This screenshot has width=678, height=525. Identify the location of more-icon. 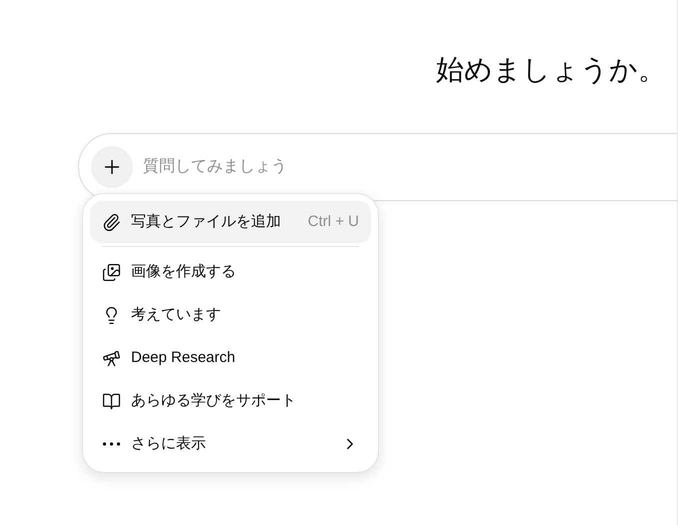
(111, 444).